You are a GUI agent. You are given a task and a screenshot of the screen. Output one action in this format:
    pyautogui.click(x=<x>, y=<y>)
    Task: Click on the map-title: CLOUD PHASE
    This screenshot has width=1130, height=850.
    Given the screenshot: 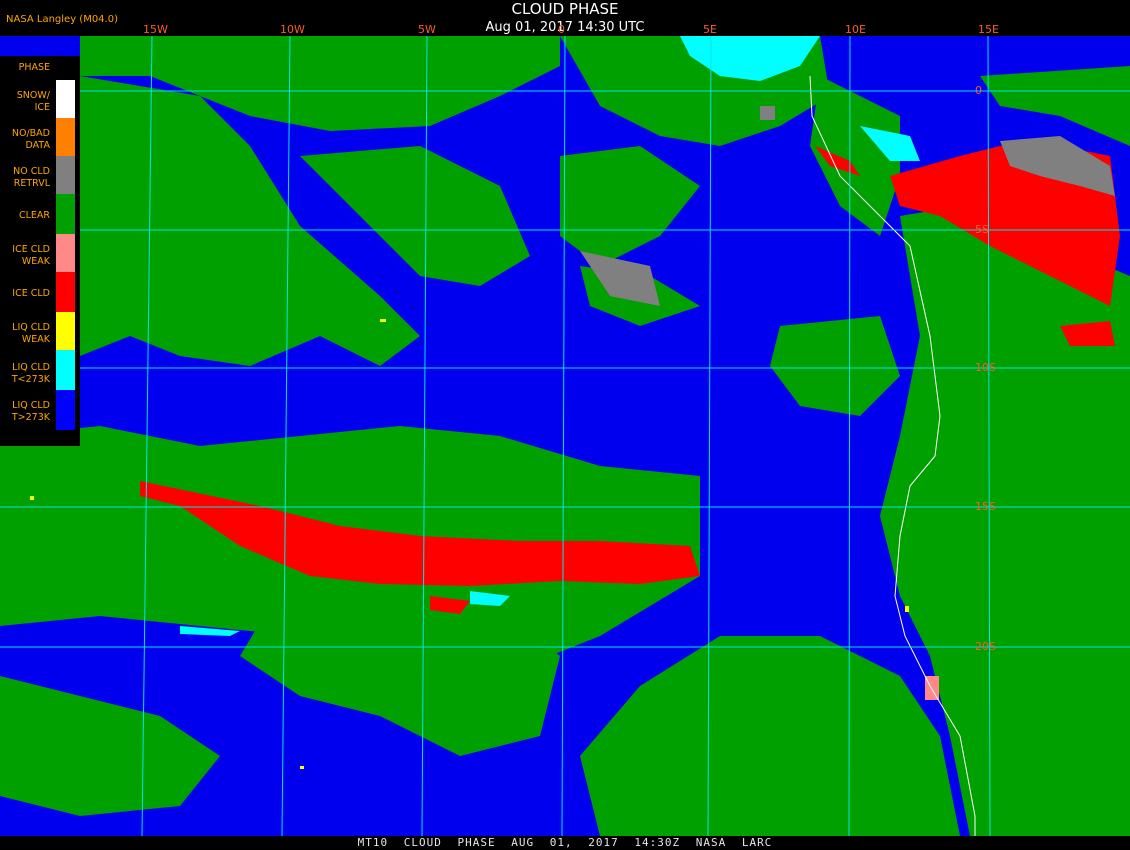 What is the action you would take?
    pyautogui.click(x=565, y=9)
    